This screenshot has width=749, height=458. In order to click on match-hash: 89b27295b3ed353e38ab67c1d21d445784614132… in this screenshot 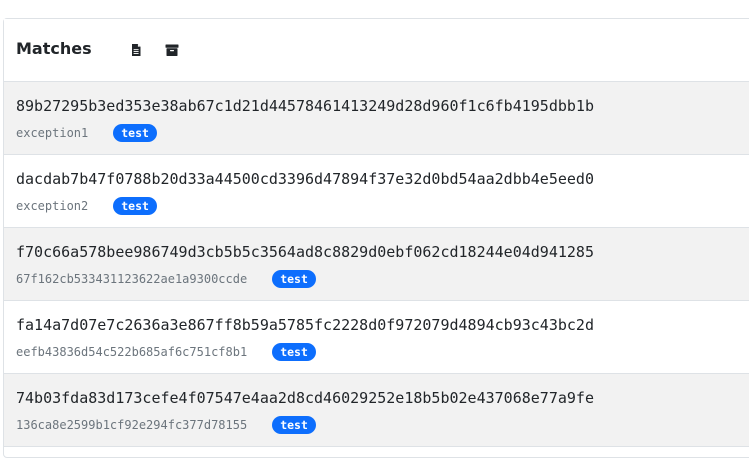, I will do `click(305, 106)`.